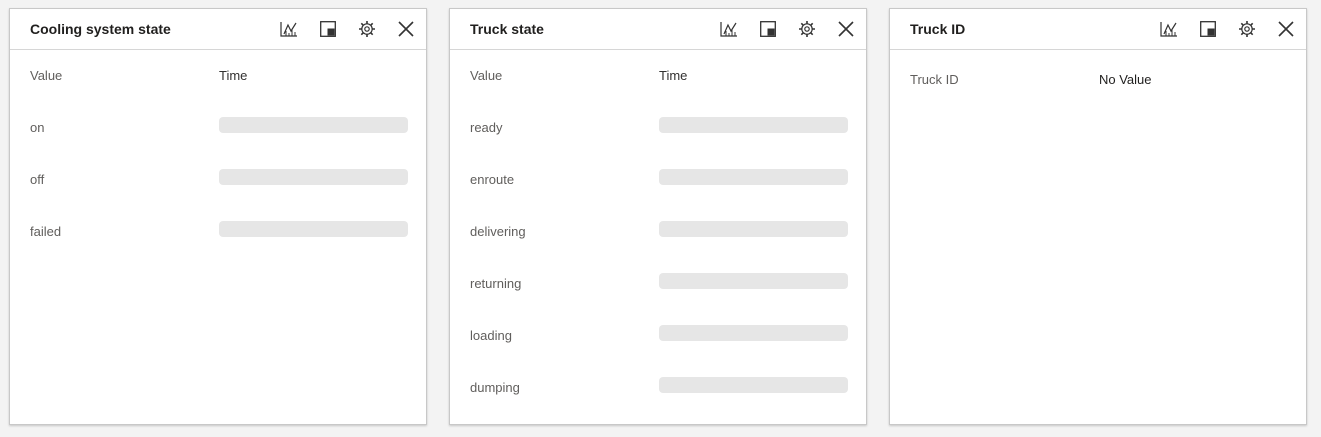 This screenshot has height=437, width=1321. What do you see at coordinates (100, 29) in the screenshot?
I see `tile-title: Cooling system state` at bounding box center [100, 29].